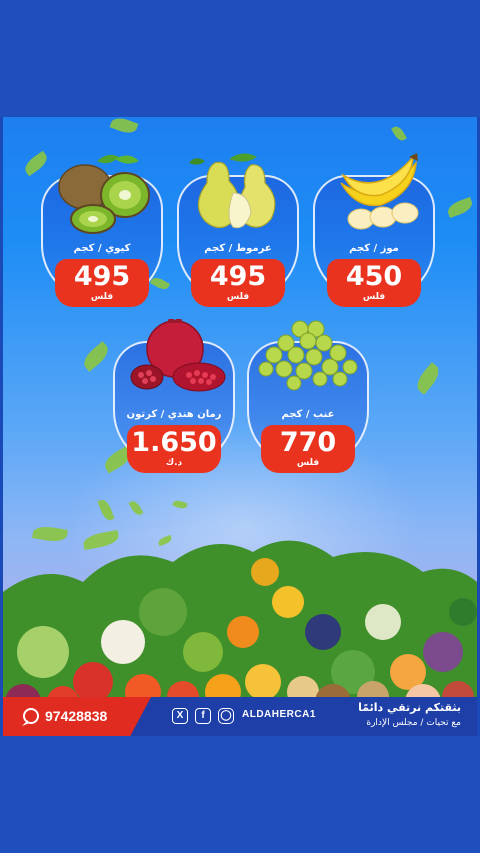  I want to click on price-value: 770, so click(308, 442).